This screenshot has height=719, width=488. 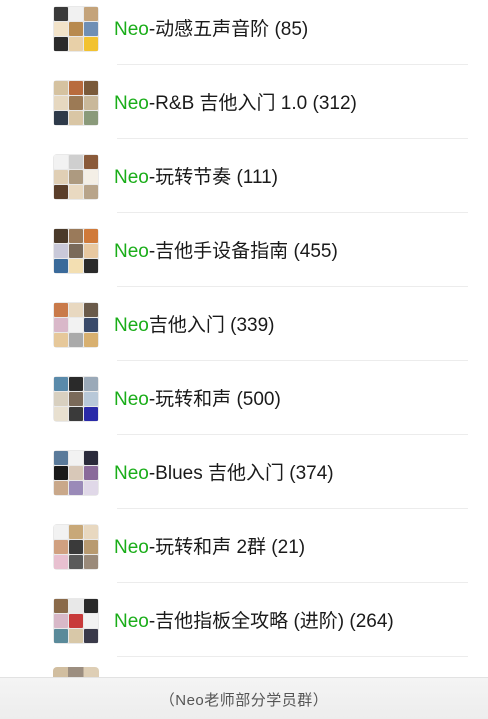 What do you see at coordinates (241, 473) in the screenshot?
I see `group-name-text: -Blues 吉他入门 (374)` at bounding box center [241, 473].